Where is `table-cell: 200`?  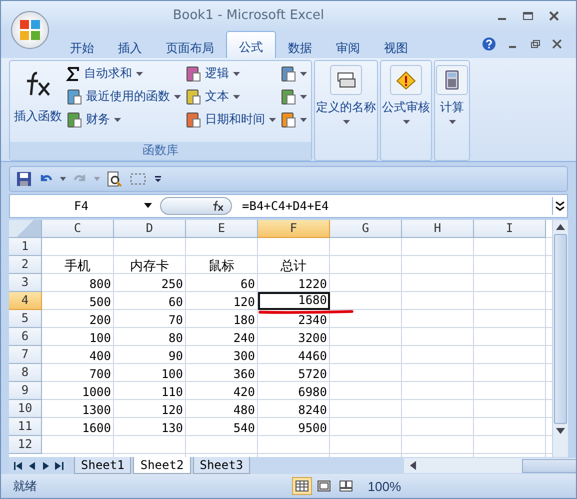 table-cell: 200 is located at coordinates (100, 320).